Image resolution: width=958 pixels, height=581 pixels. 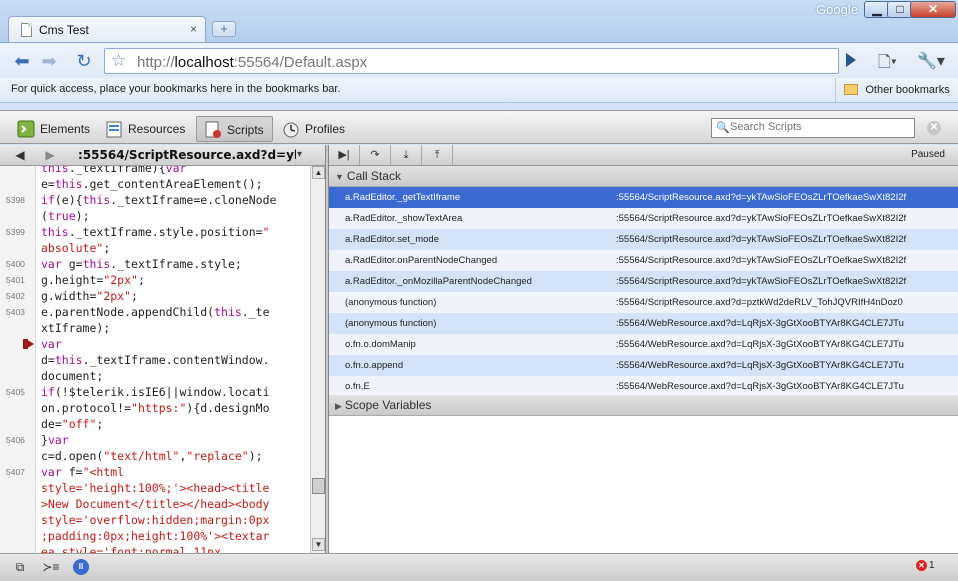 What do you see at coordinates (851, 89) in the screenshot?
I see `folder-icon` at bounding box center [851, 89].